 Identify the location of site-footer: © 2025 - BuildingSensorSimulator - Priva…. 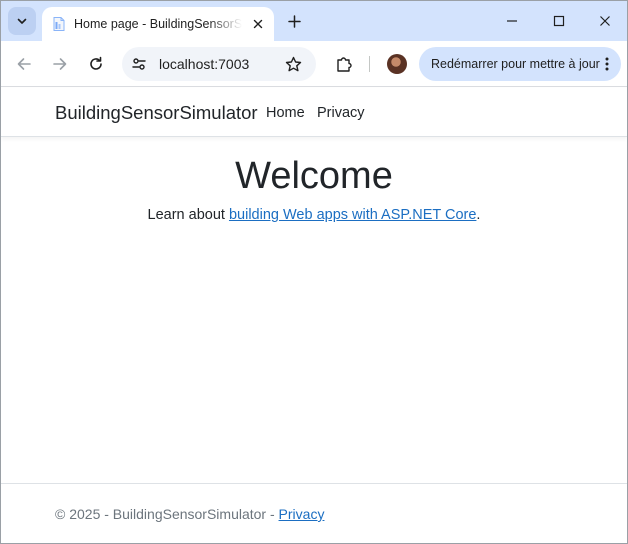
(189, 514).